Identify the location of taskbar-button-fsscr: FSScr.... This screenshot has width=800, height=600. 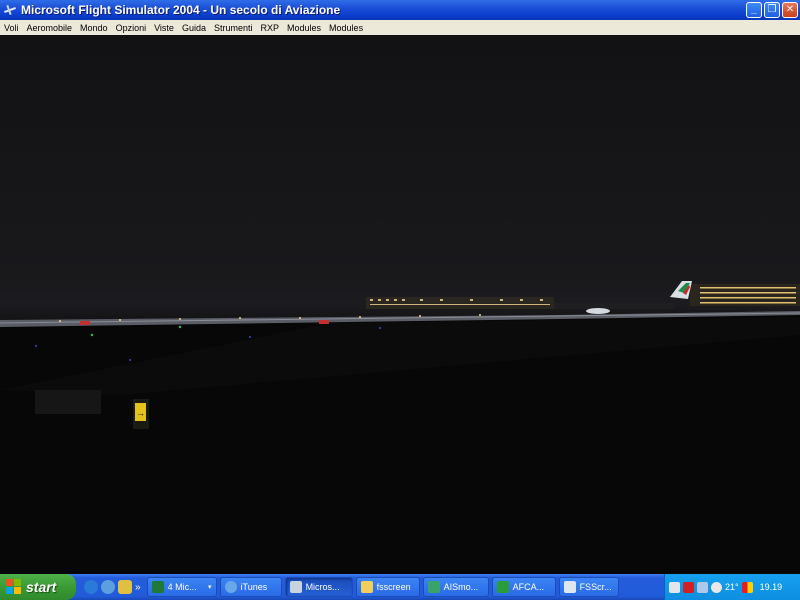
(588, 587).